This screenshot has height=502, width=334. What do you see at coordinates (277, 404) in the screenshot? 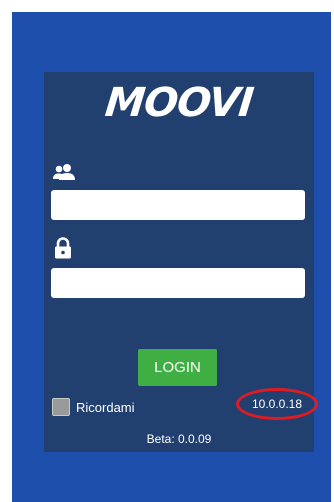
I see `version-label: 10.0.0.18` at bounding box center [277, 404].